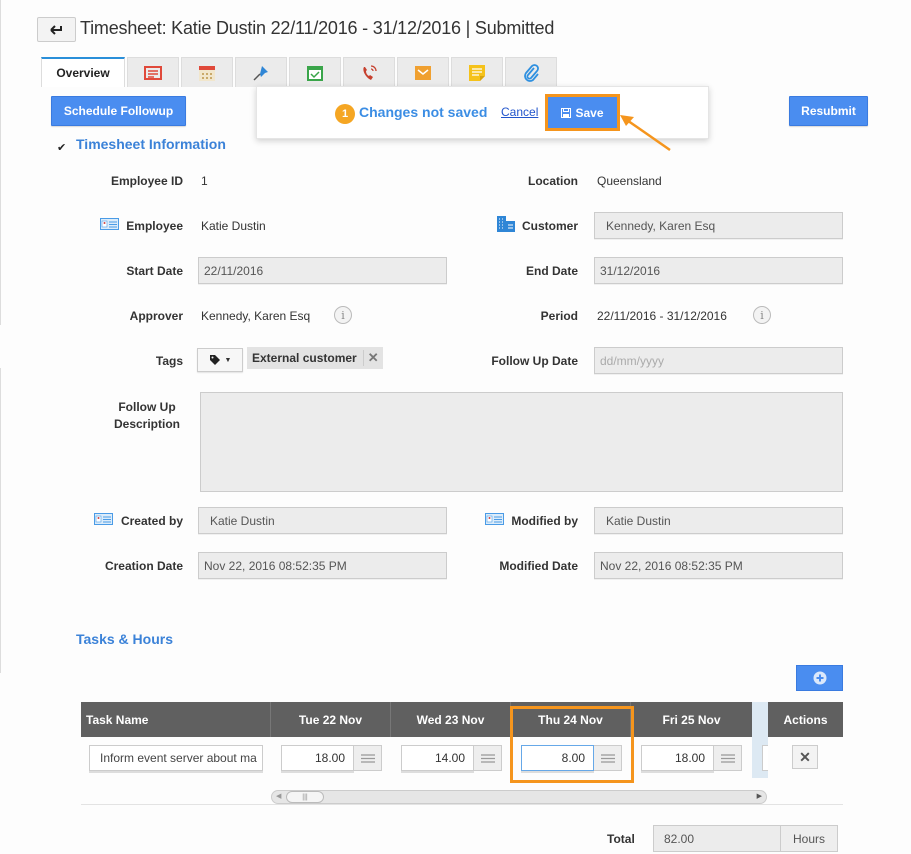 The height and width of the screenshot is (854, 911). I want to click on column-header-fri: Fri 25 Nov, so click(691, 719).